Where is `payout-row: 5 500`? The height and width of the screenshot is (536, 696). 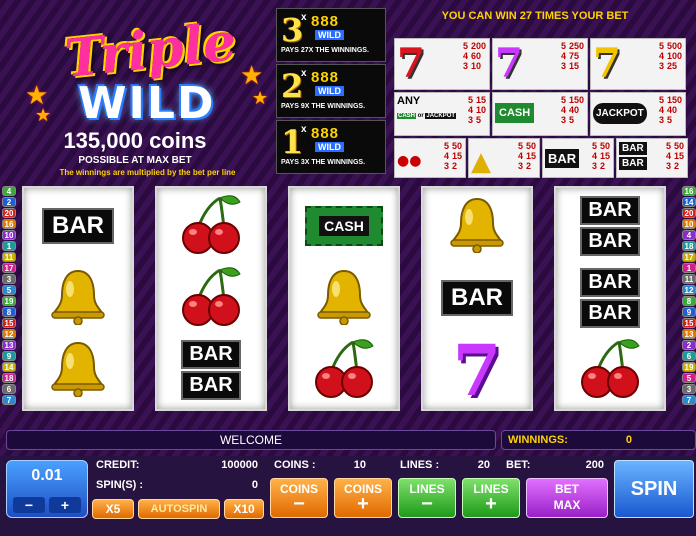
payout-row: 5 500 is located at coordinates (670, 46).